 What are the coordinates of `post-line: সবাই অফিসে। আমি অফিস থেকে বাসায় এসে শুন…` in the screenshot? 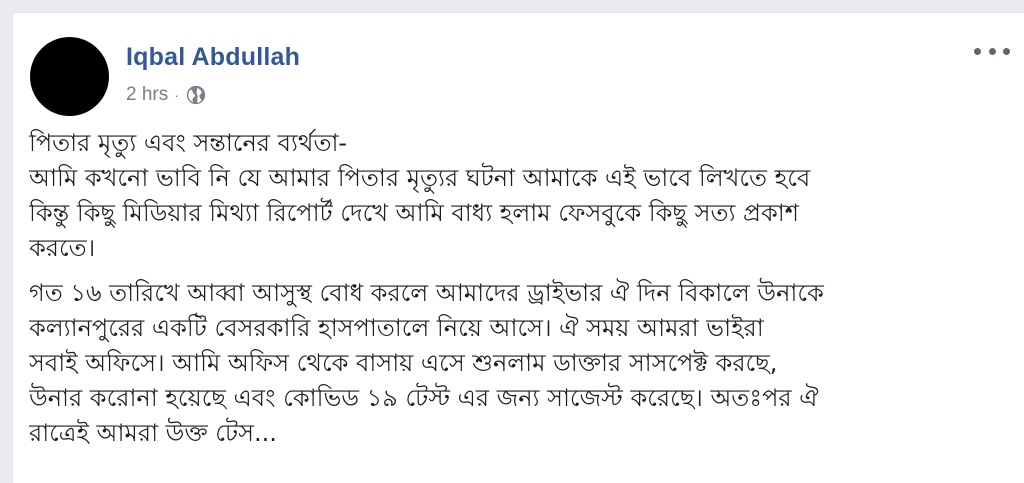 It's located at (403, 363).